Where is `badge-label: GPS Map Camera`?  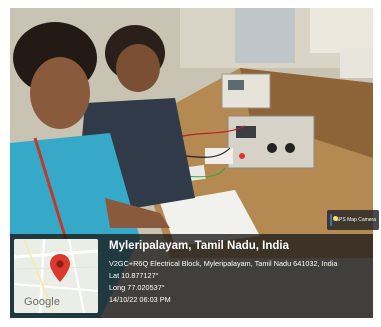
badge-label: GPS Map Camera is located at coordinates (355, 220).